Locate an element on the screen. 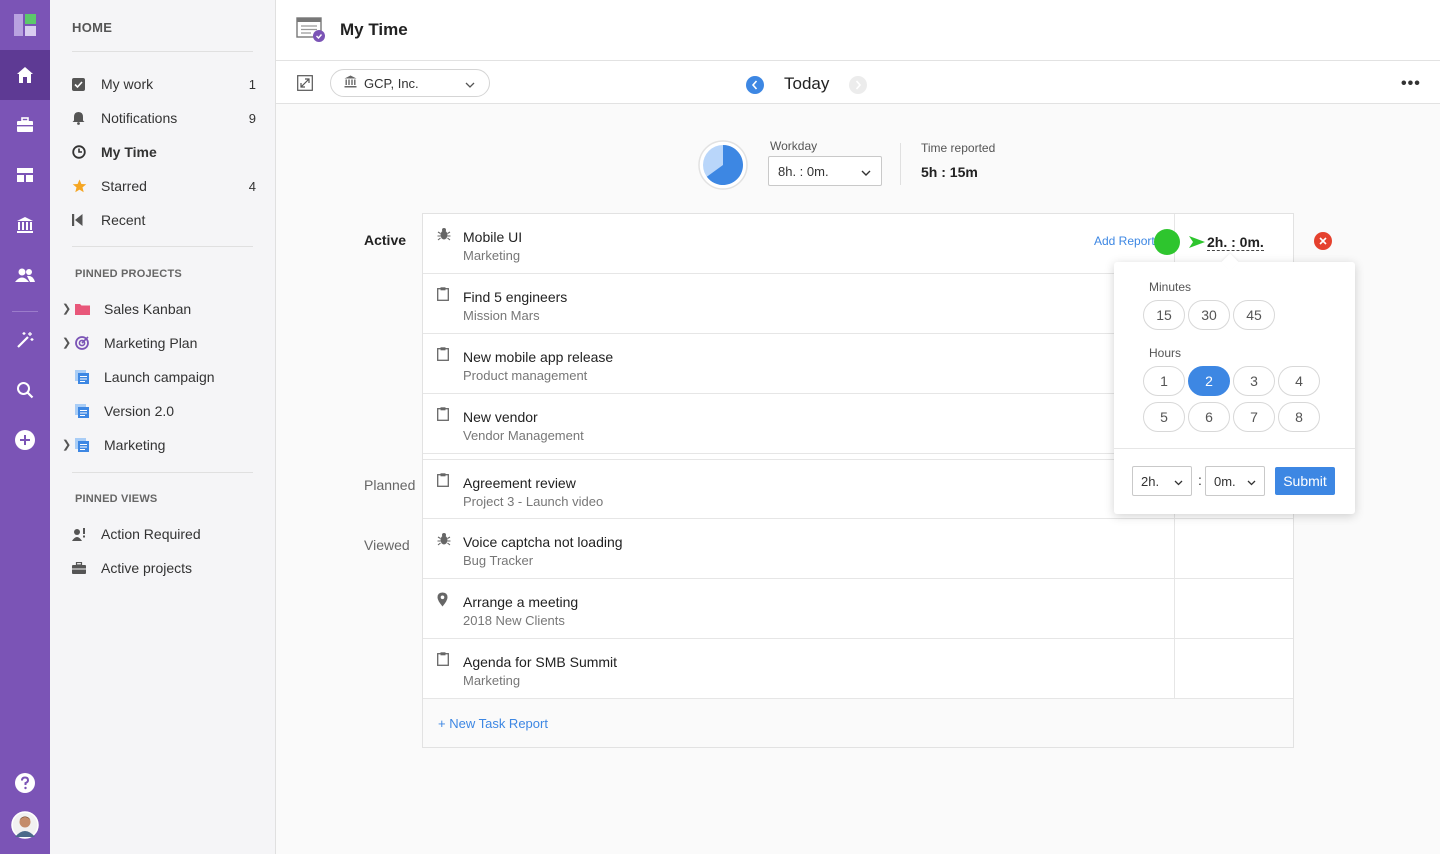 This screenshot has height=854, width=1440. hour-option: 4 is located at coordinates (1299, 381).